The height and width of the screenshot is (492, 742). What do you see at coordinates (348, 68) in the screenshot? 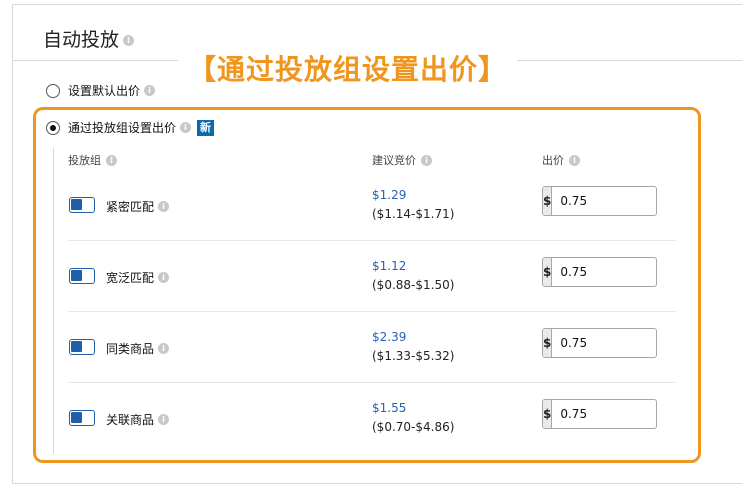
I see `annotation-banner: 【通过投放组设置出价】` at bounding box center [348, 68].